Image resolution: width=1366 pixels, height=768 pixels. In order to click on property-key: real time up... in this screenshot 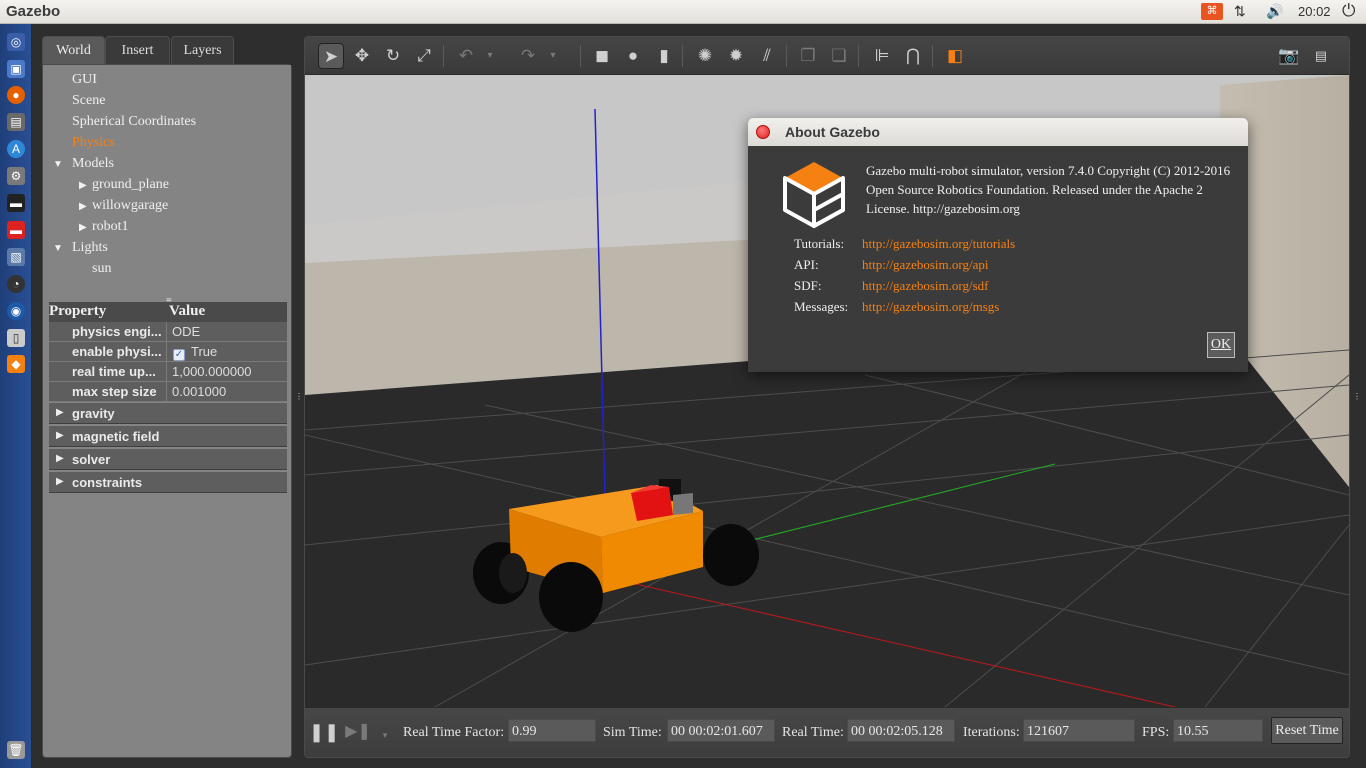, I will do `click(108, 371)`.